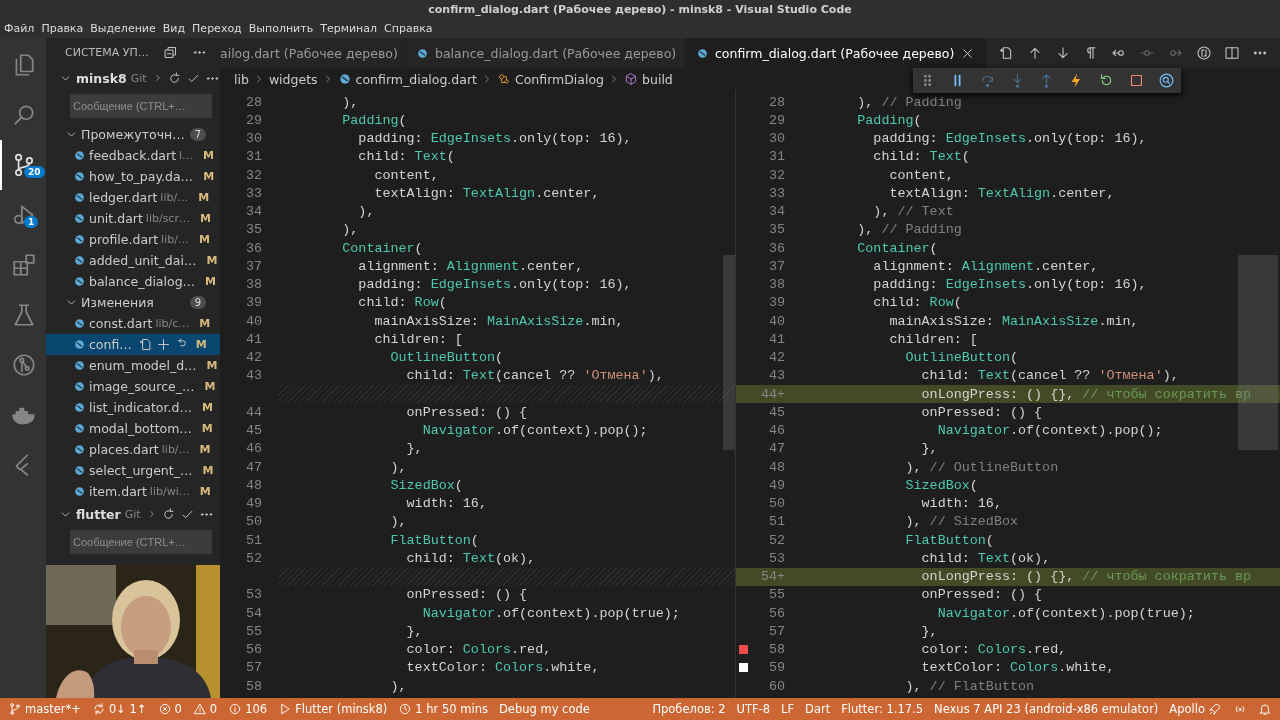 This screenshot has height=720, width=1280. Describe the element at coordinates (689, 709) in the screenshot. I see `status-item: Пробелов: 2` at that location.